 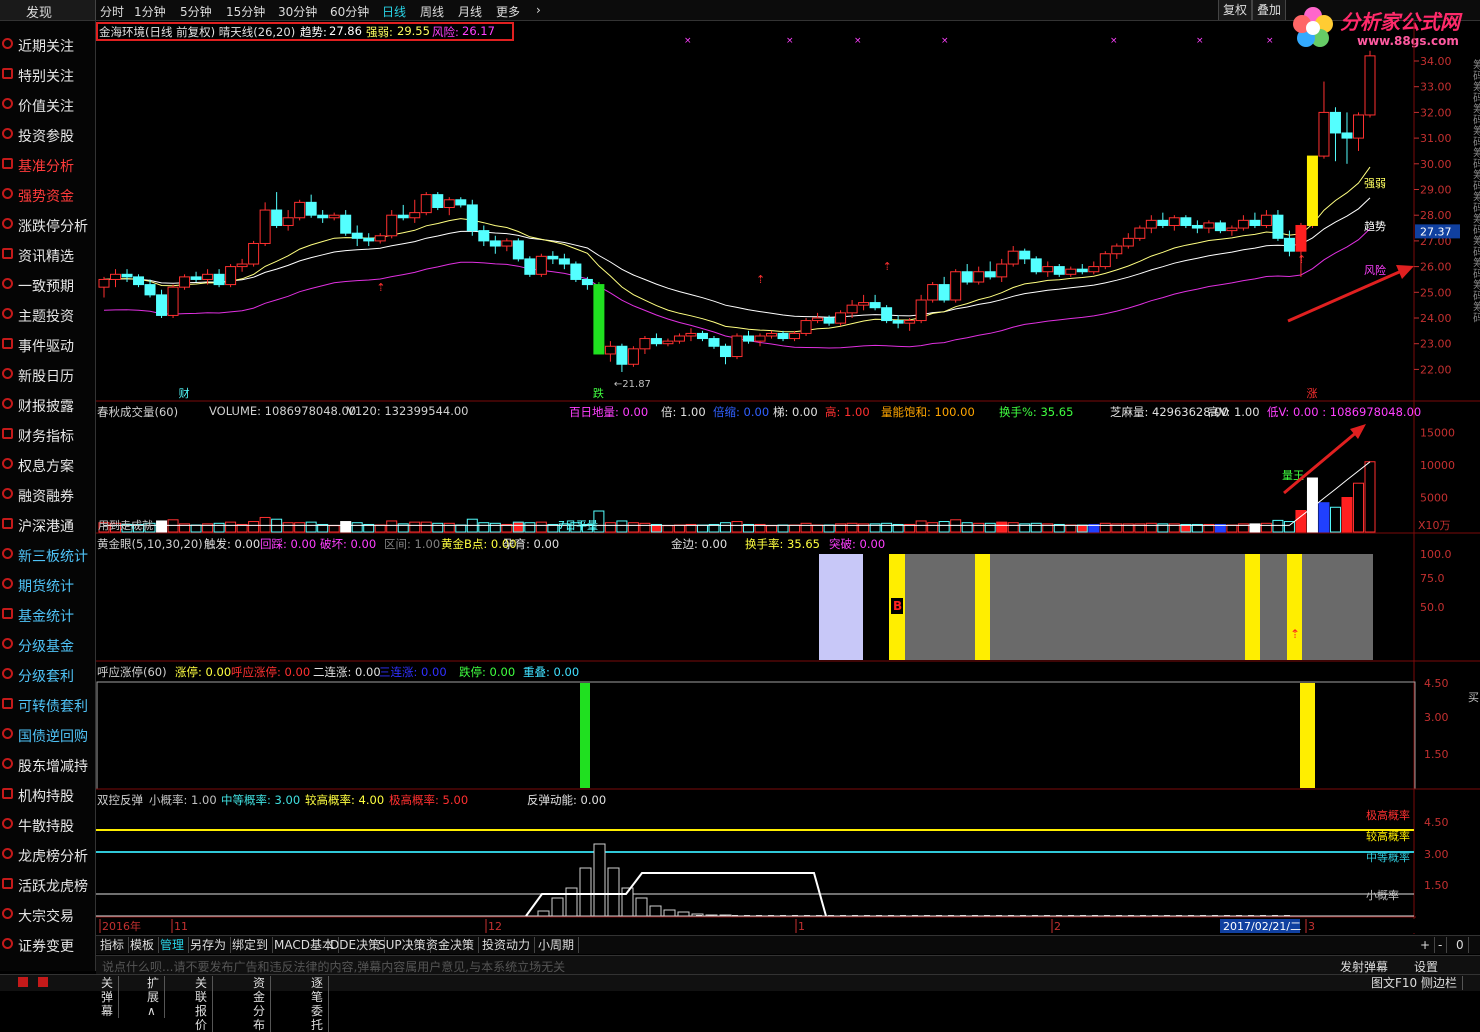 I want to click on sidebar-item-label: 分级套利, so click(x=46, y=676).